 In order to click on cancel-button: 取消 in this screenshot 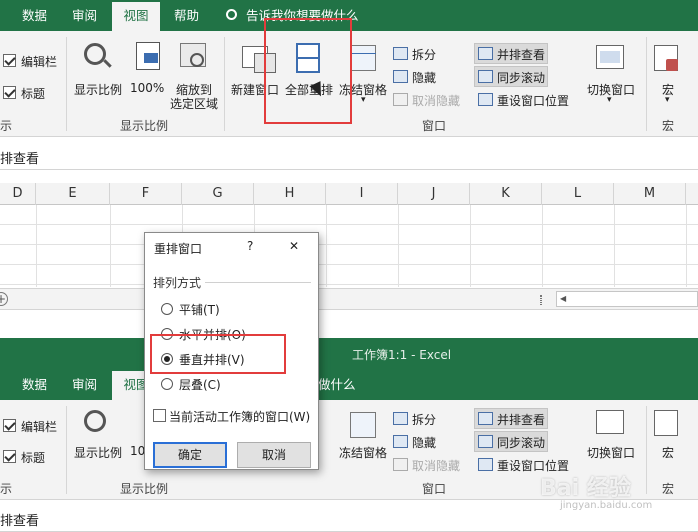, I will do `click(274, 455)`.